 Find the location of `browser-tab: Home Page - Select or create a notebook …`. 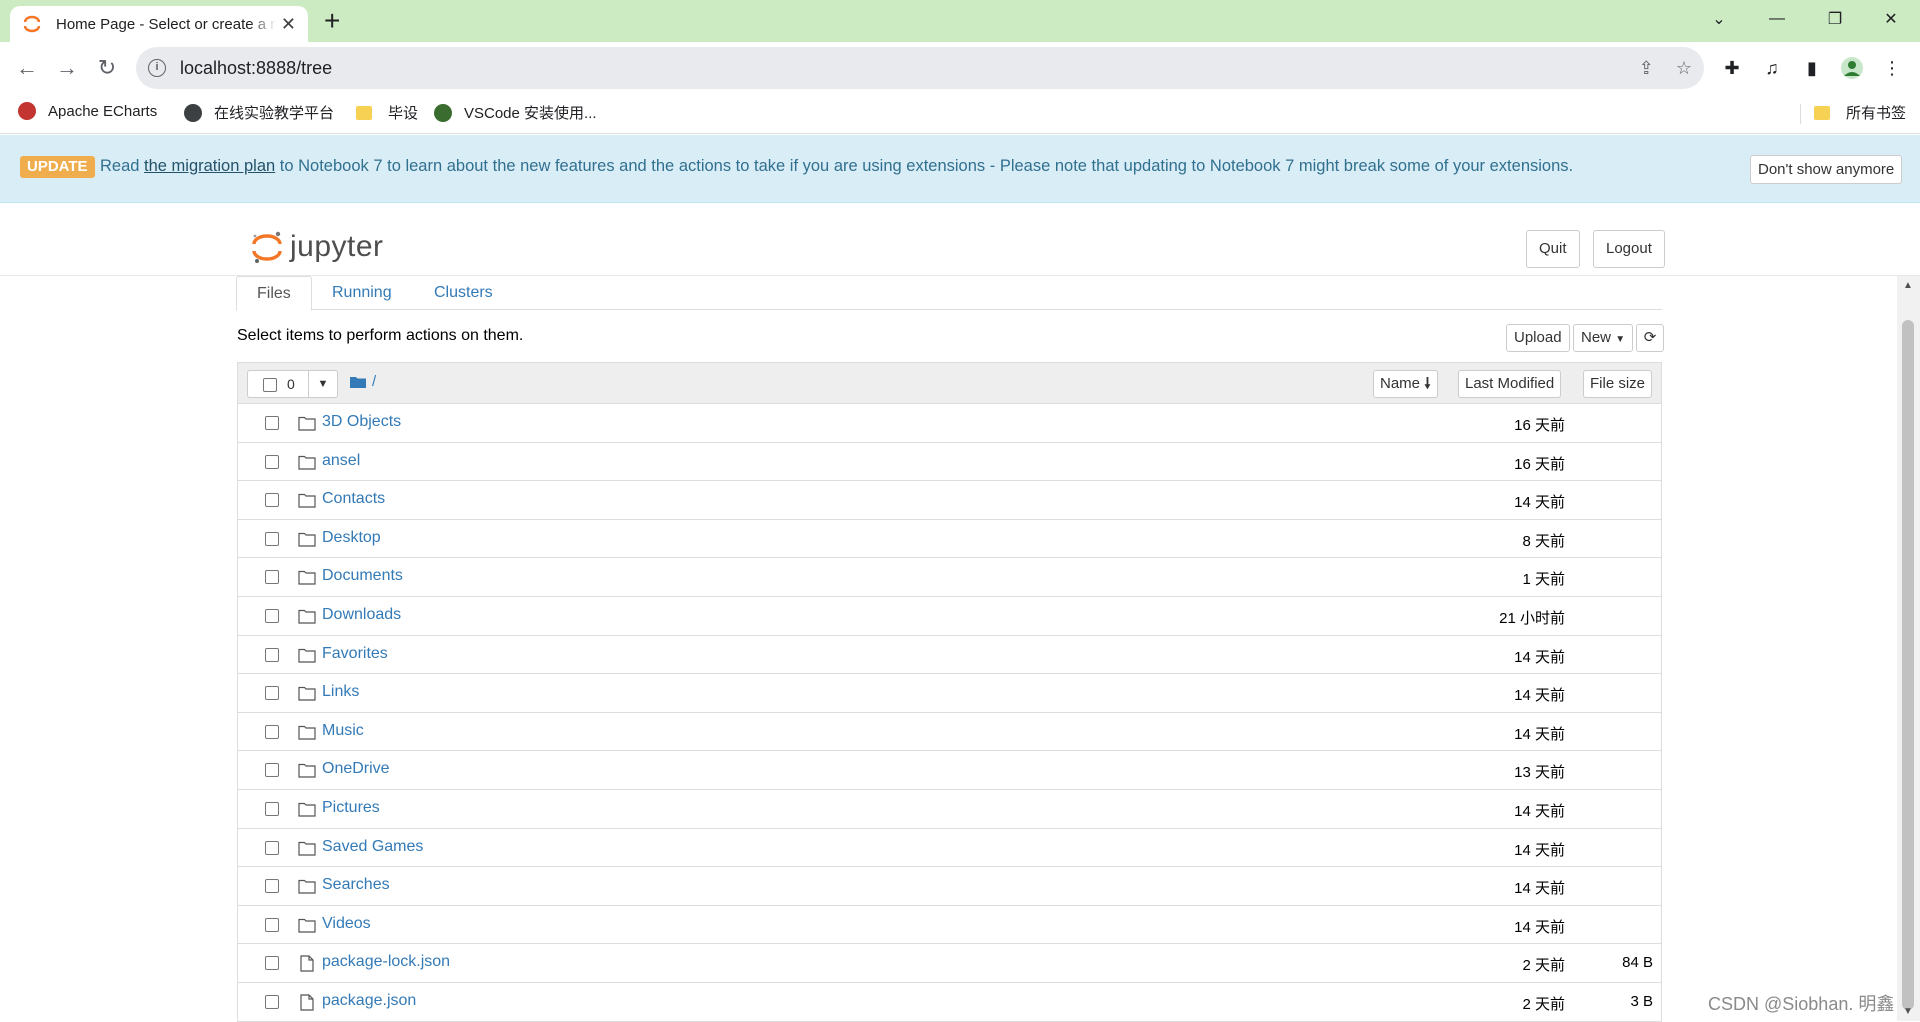

browser-tab: Home Page - Select or create a notebook … is located at coordinates (159, 24).